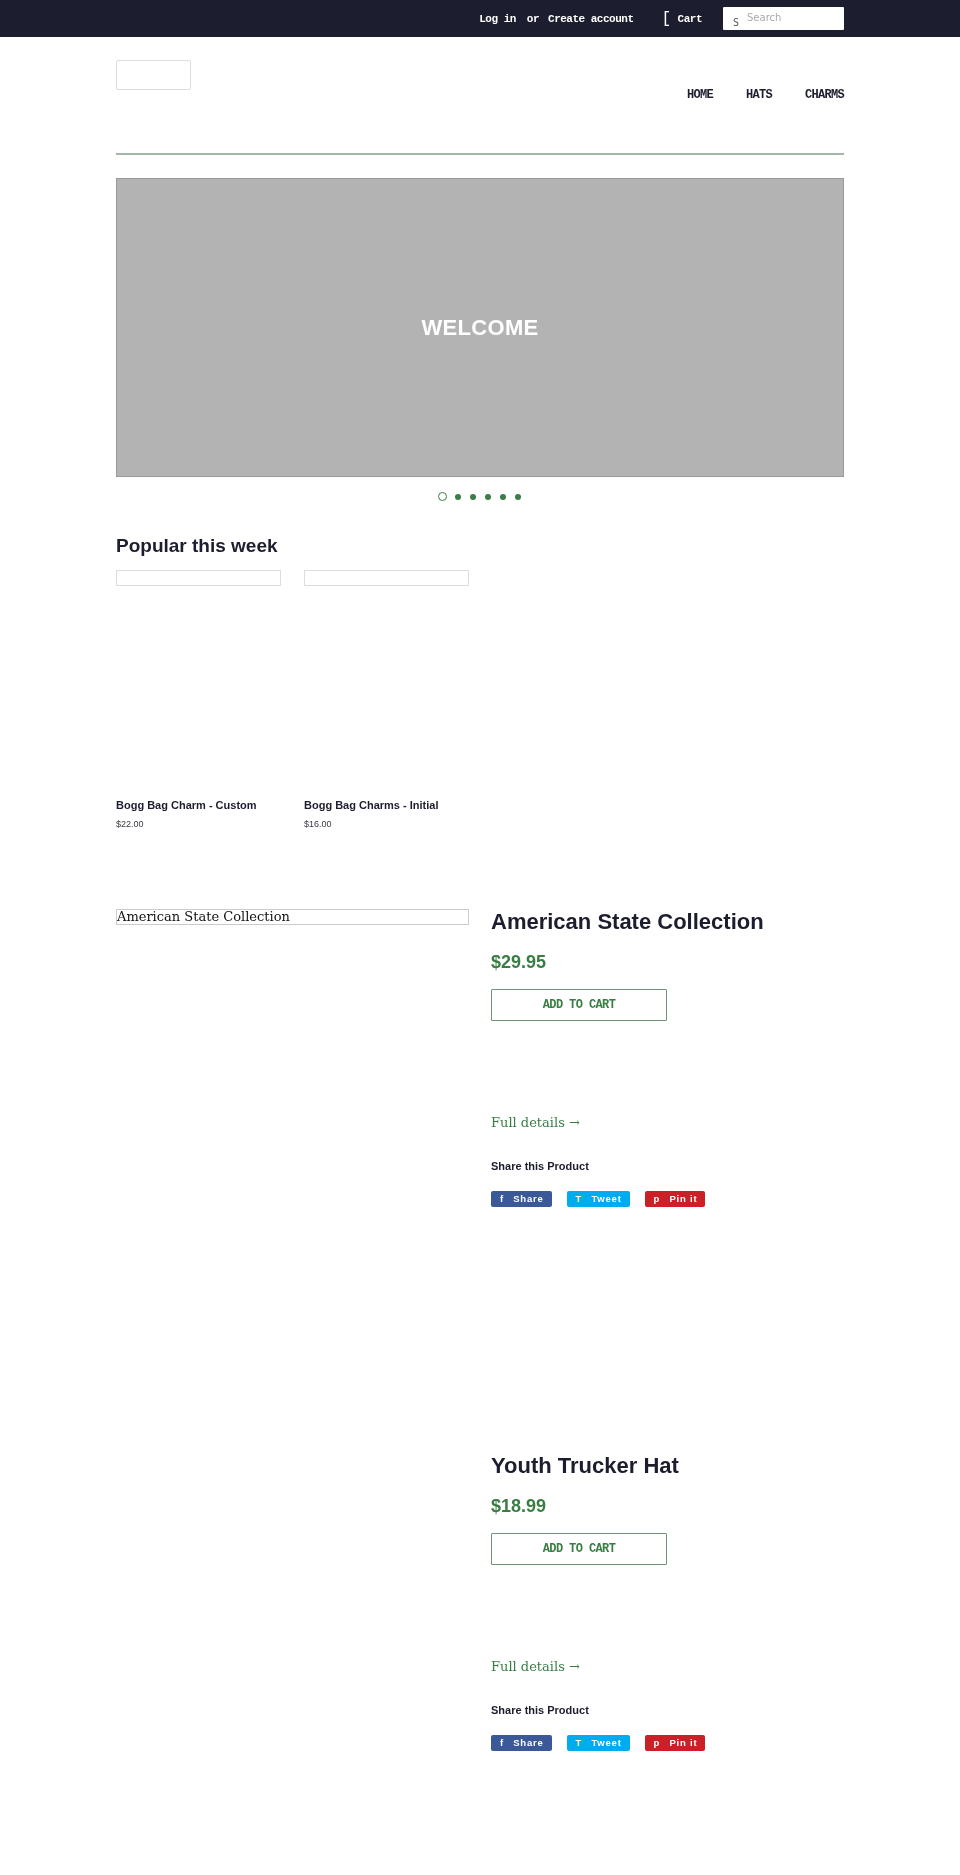 The height and width of the screenshot is (1875, 960). What do you see at coordinates (591, 18) in the screenshot?
I see `create-account-link: Create account` at bounding box center [591, 18].